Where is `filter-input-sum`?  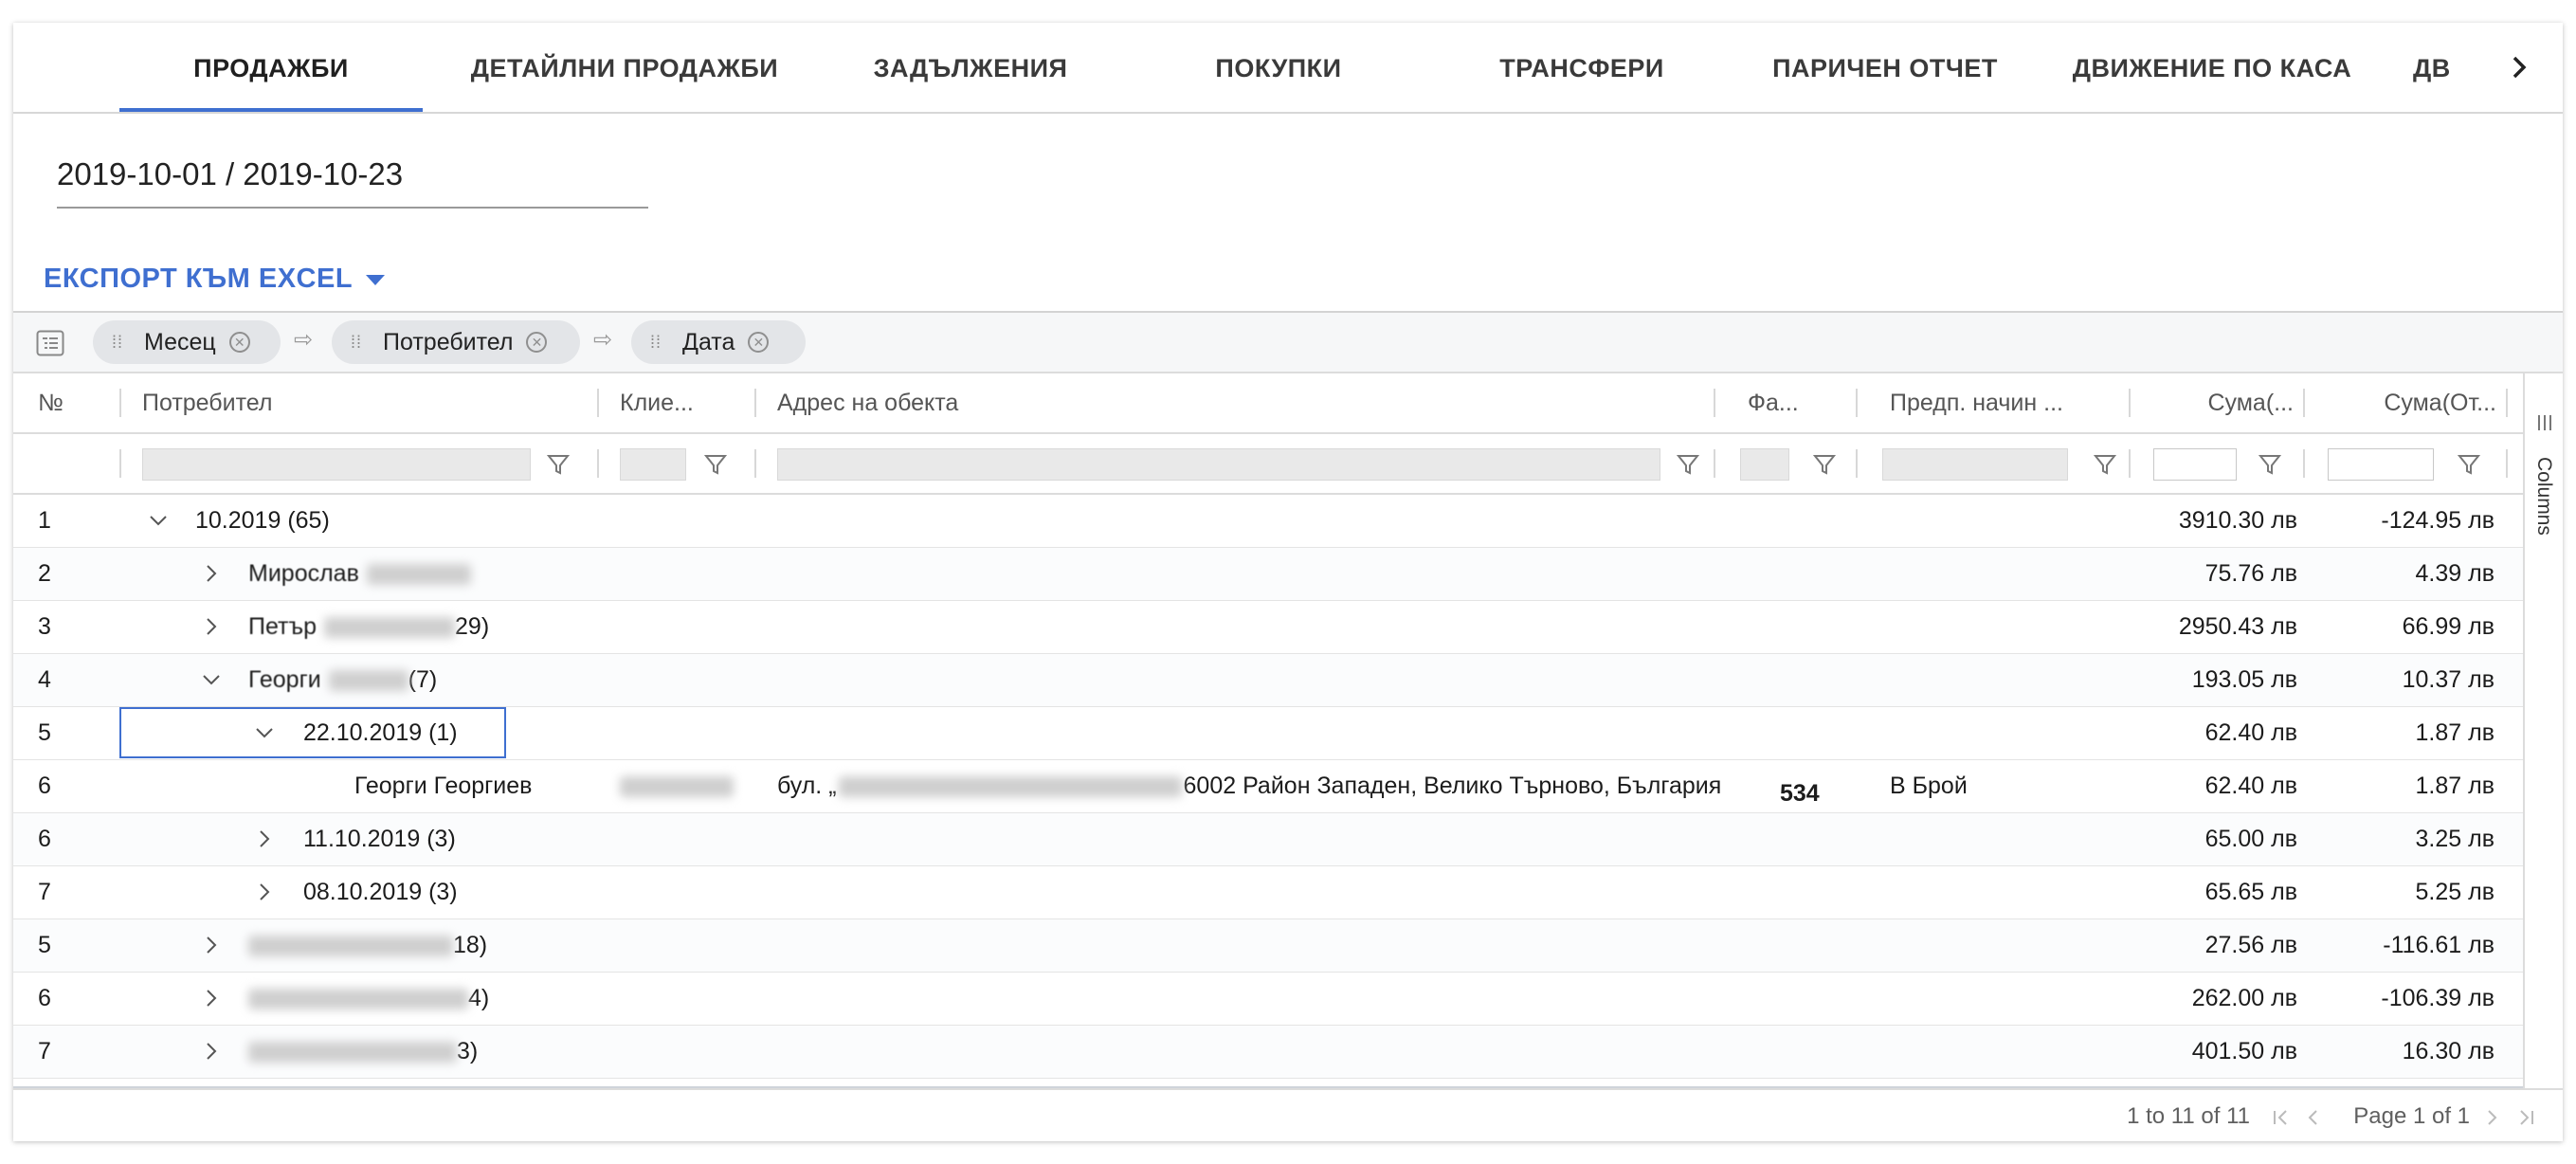
filter-input-sum is located at coordinates (2195, 464).